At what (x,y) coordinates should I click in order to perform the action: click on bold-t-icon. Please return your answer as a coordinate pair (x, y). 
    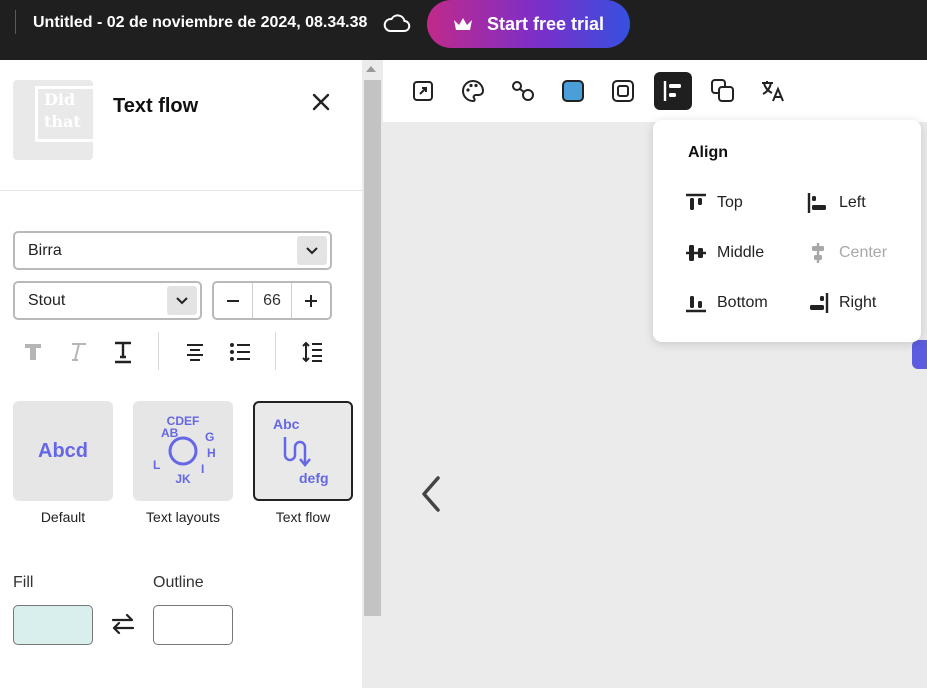
    Looking at the image, I should click on (33, 352).